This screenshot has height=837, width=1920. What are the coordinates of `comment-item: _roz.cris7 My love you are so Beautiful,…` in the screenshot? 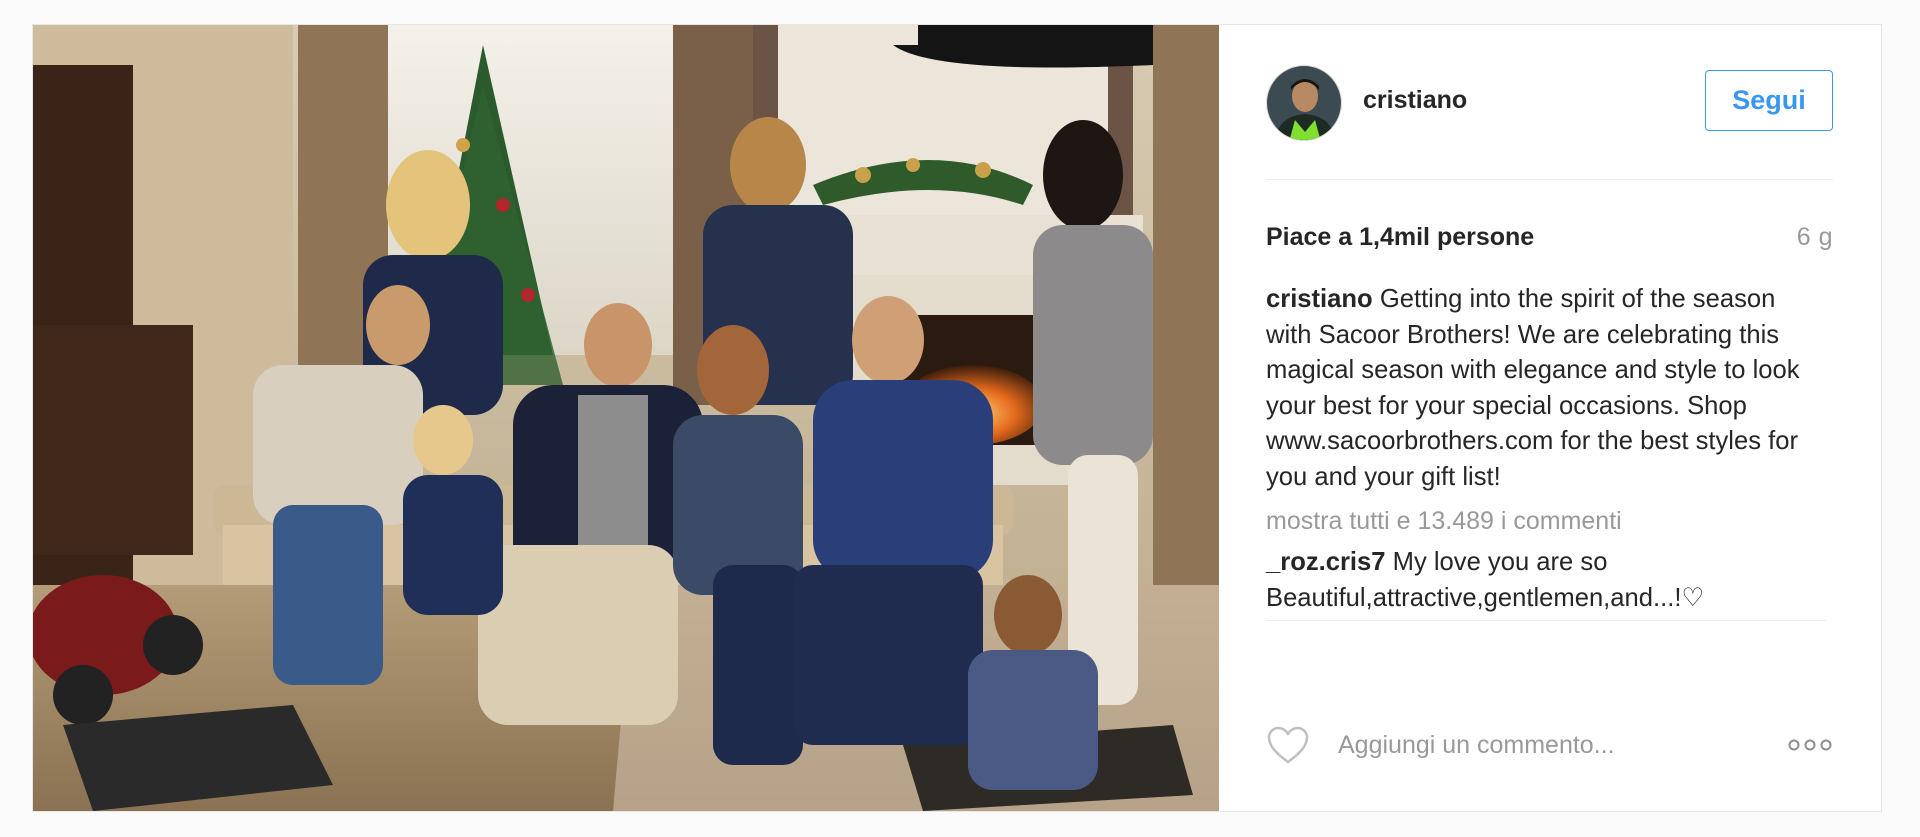 It's located at (1546, 583).